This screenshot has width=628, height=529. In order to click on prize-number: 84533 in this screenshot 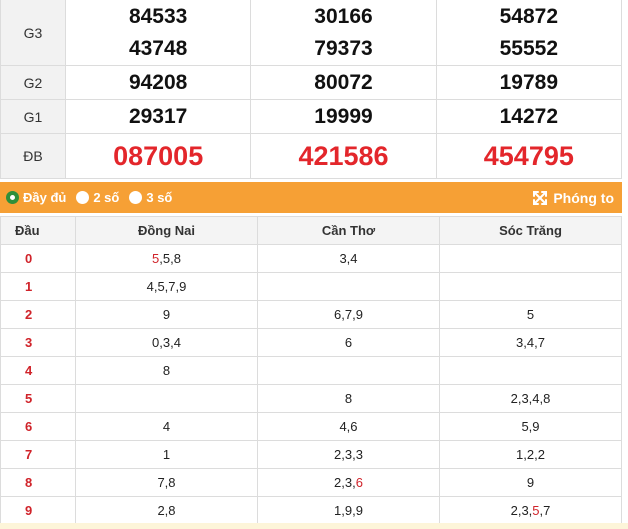, I will do `click(158, 16)`.